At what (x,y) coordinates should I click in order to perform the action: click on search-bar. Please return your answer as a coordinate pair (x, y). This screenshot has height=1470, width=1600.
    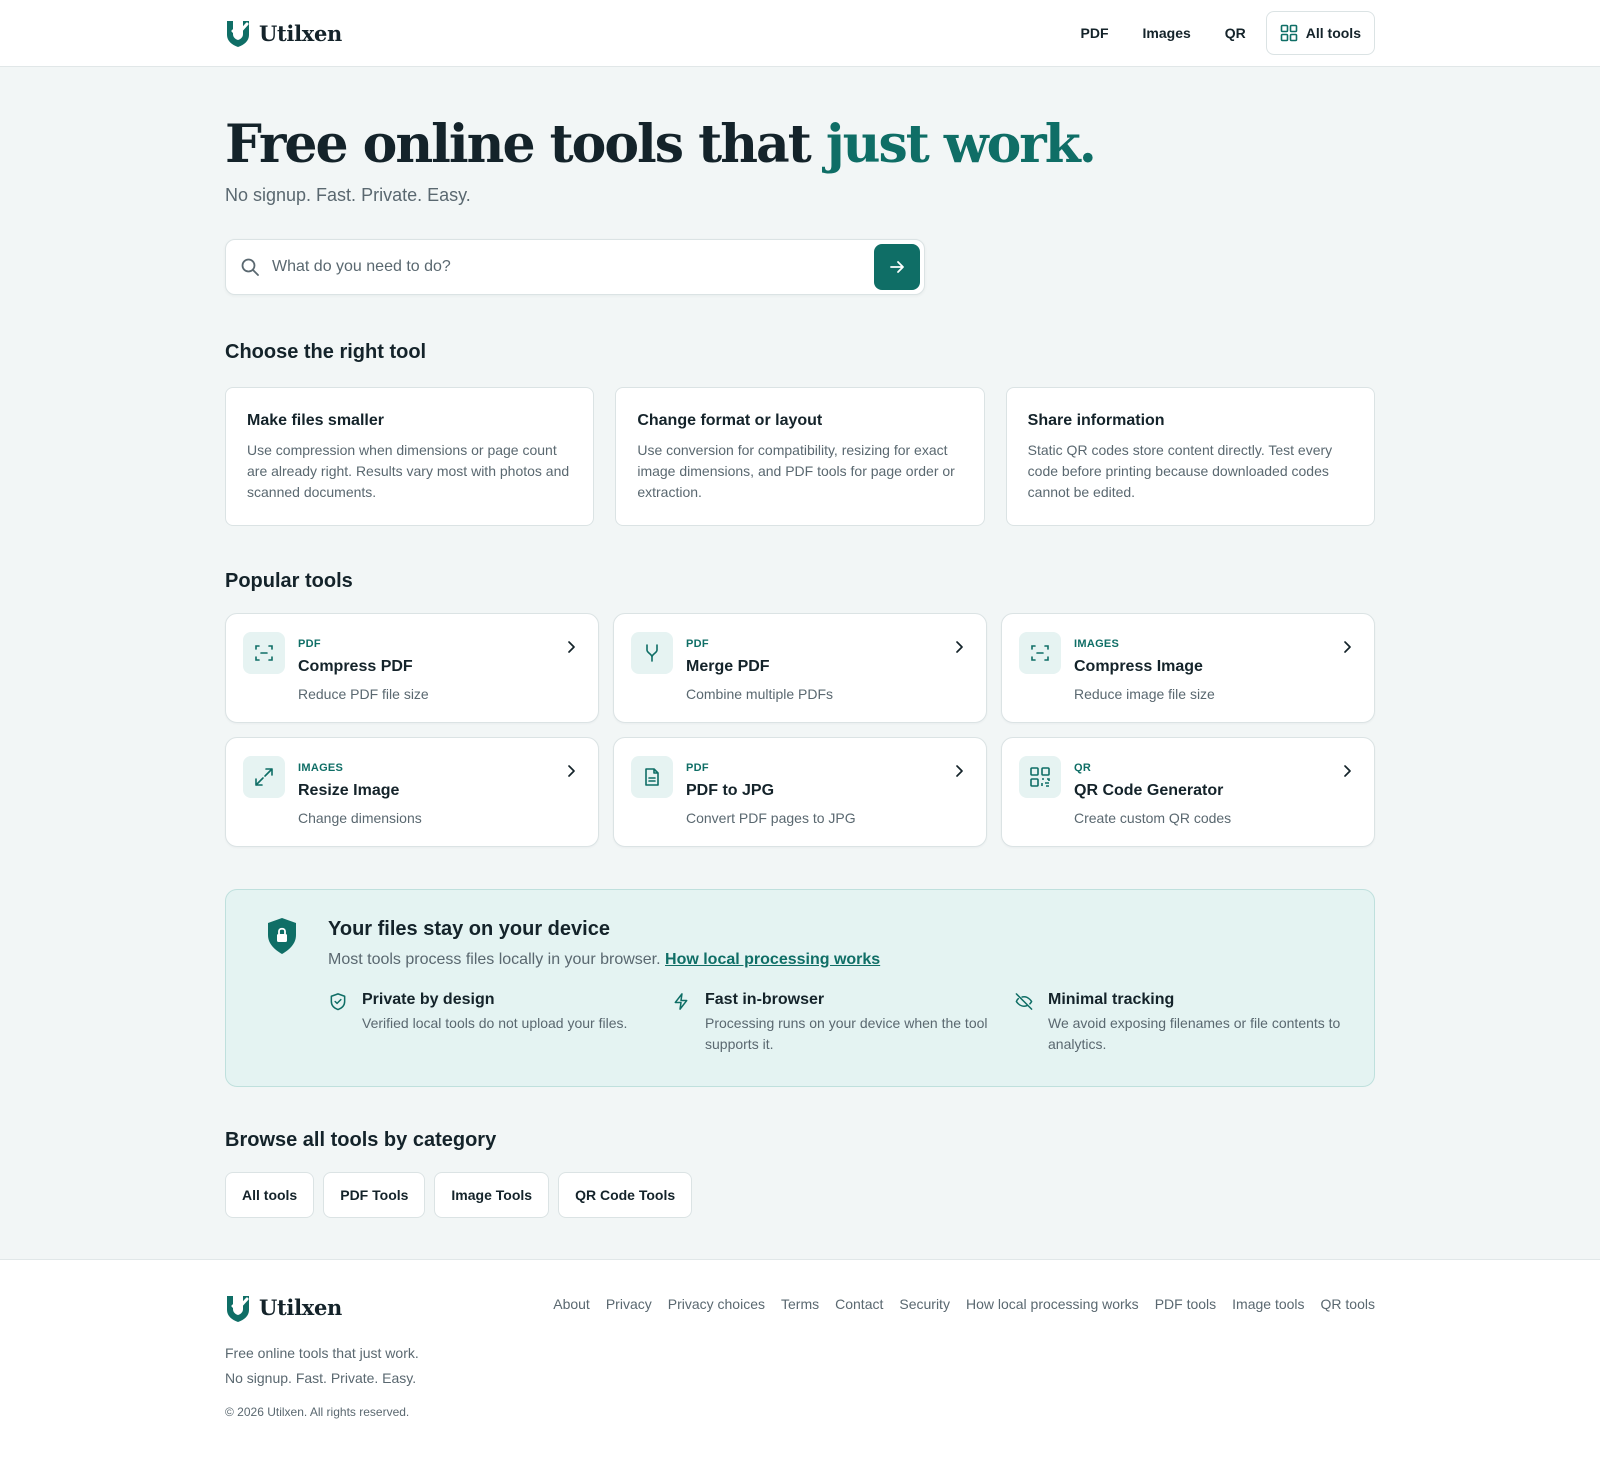
    Looking at the image, I should click on (575, 266).